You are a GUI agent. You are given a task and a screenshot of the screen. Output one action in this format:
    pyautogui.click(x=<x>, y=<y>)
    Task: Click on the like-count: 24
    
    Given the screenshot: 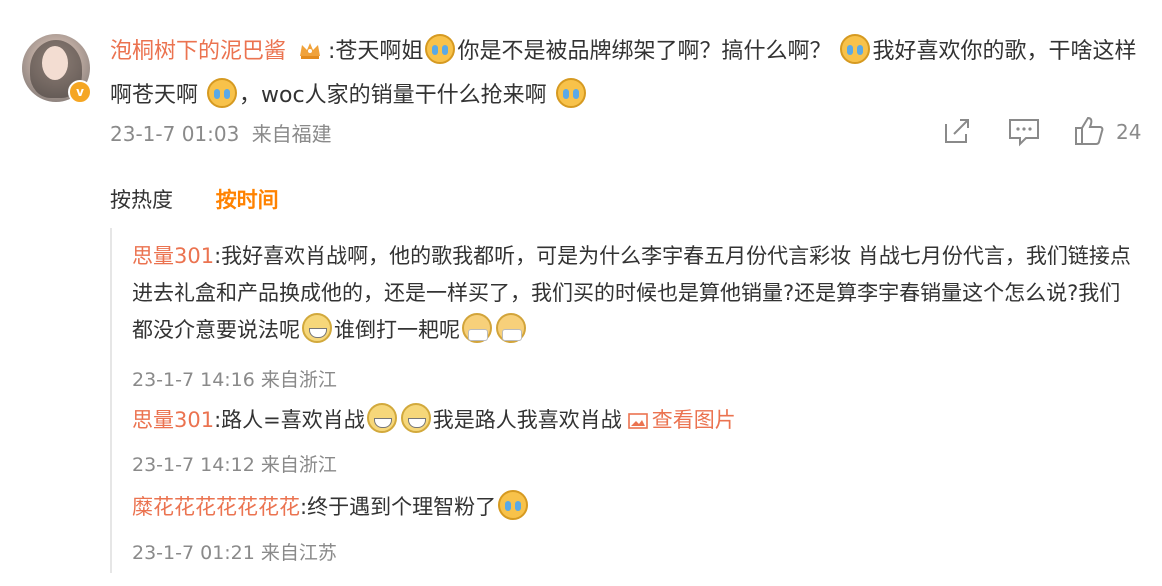 What is the action you would take?
    pyautogui.click(x=1129, y=132)
    